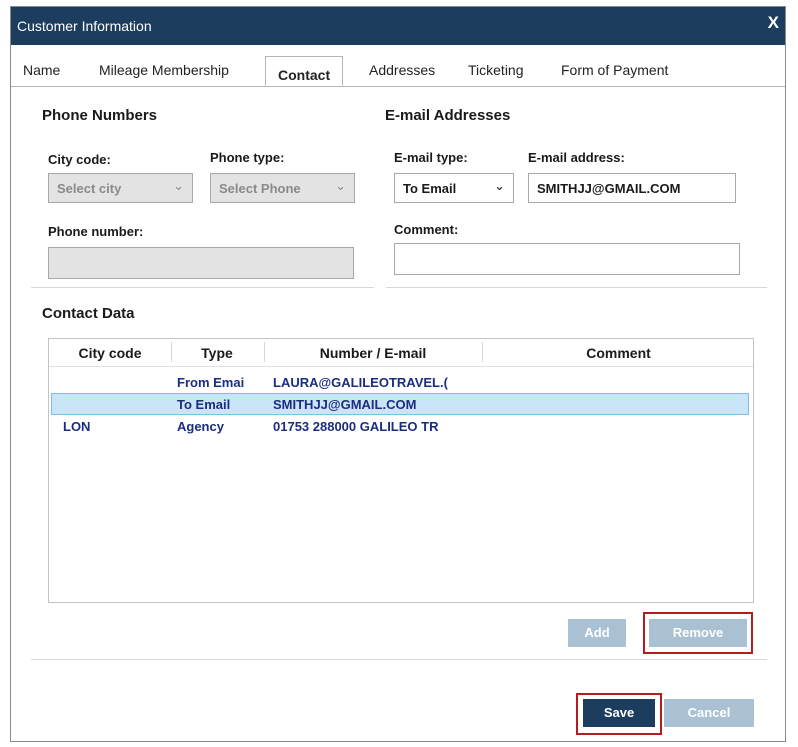 This screenshot has width=798, height=747. What do you see at coordinates (576, 287) in the screenshot?
I see `email-section-divider` at bounding box center [576, 287].